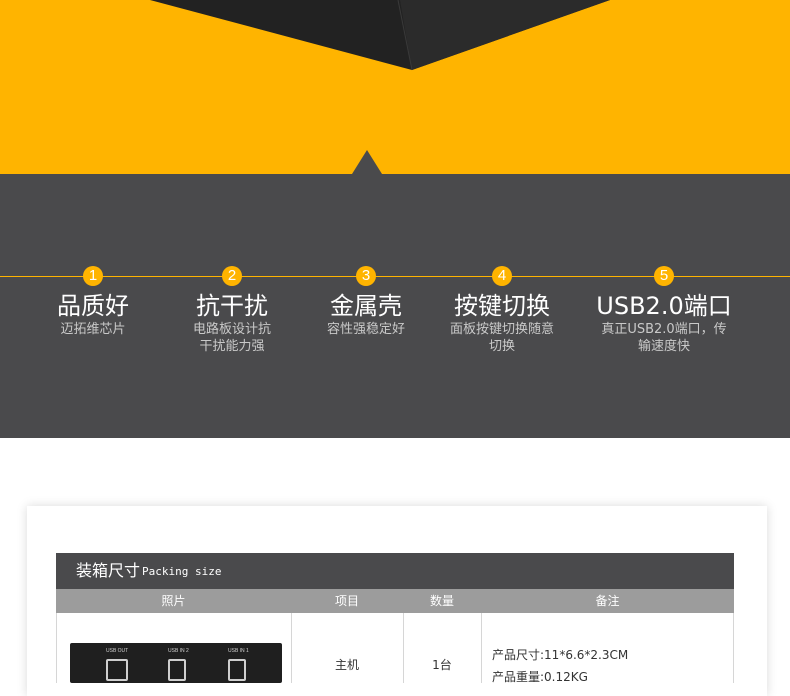 The width and height of the screenshot is (790, 696). Describe the element at coordinates (173, 601) in the screenshot. I see `col-photo: 照片` at that location.